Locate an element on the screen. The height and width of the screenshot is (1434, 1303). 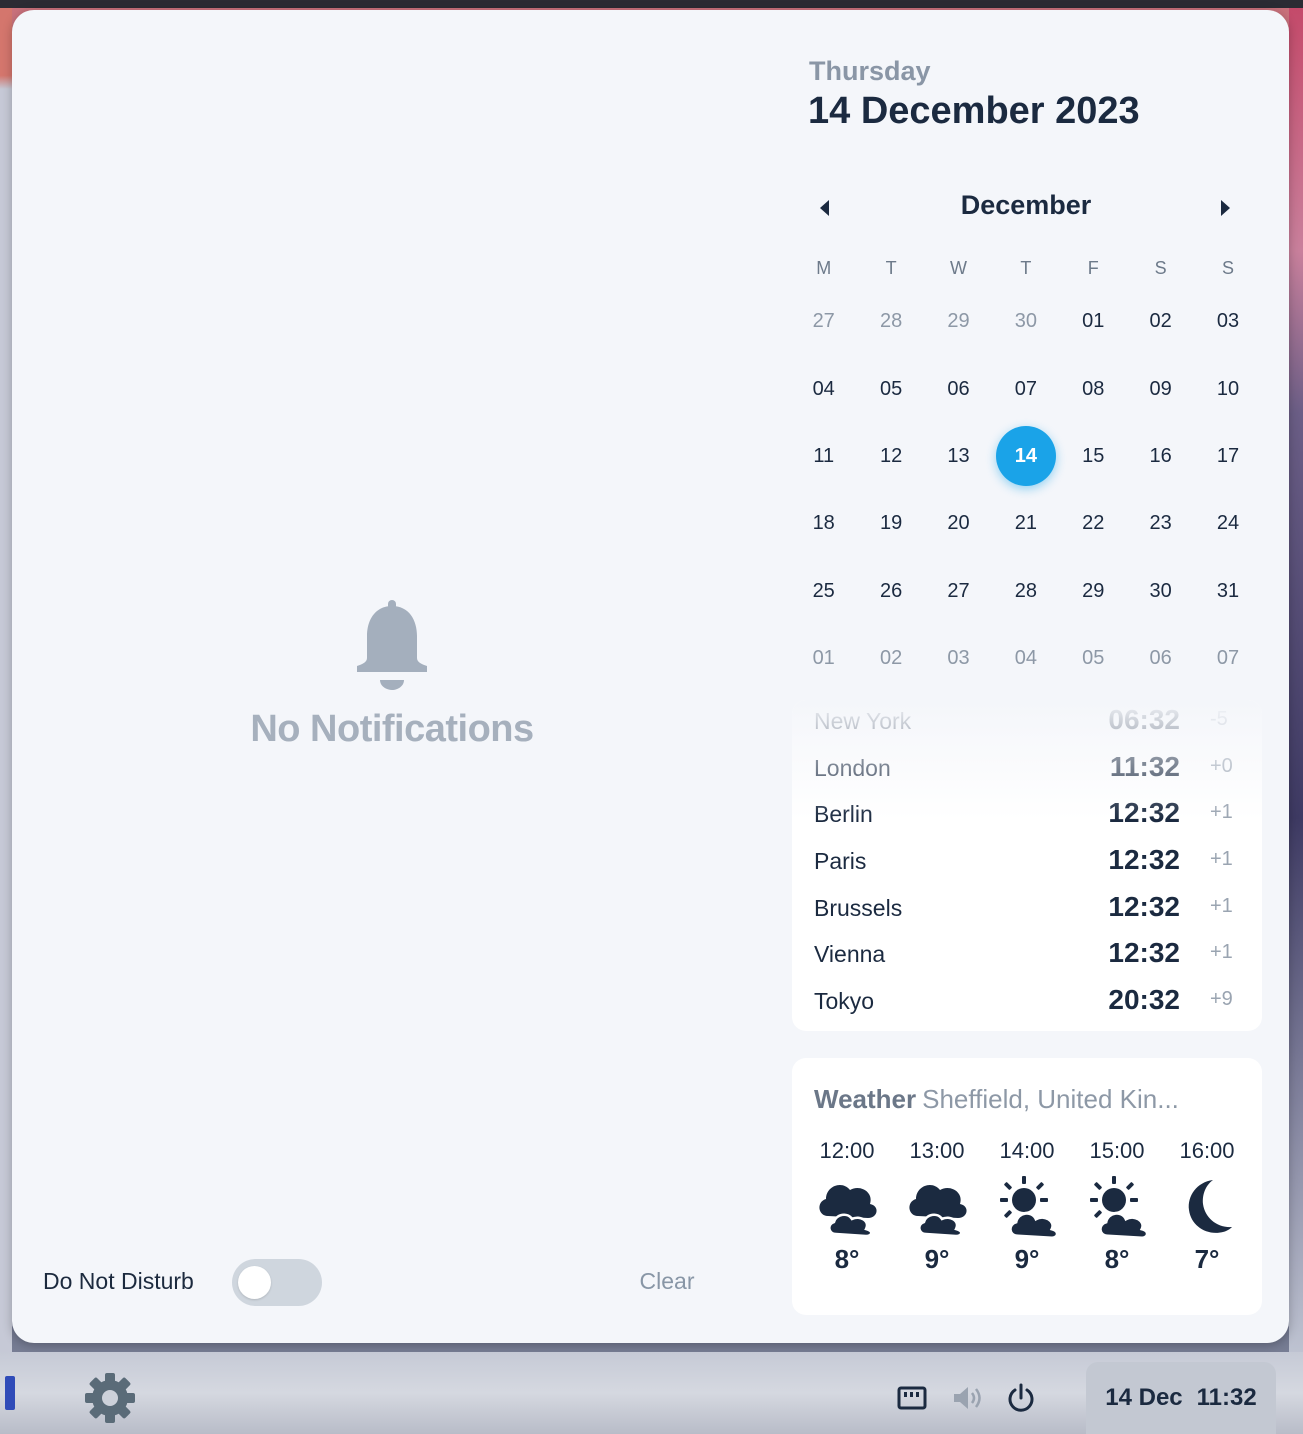
forecast-time: 13:00 is located at coordinates (937, 1150).